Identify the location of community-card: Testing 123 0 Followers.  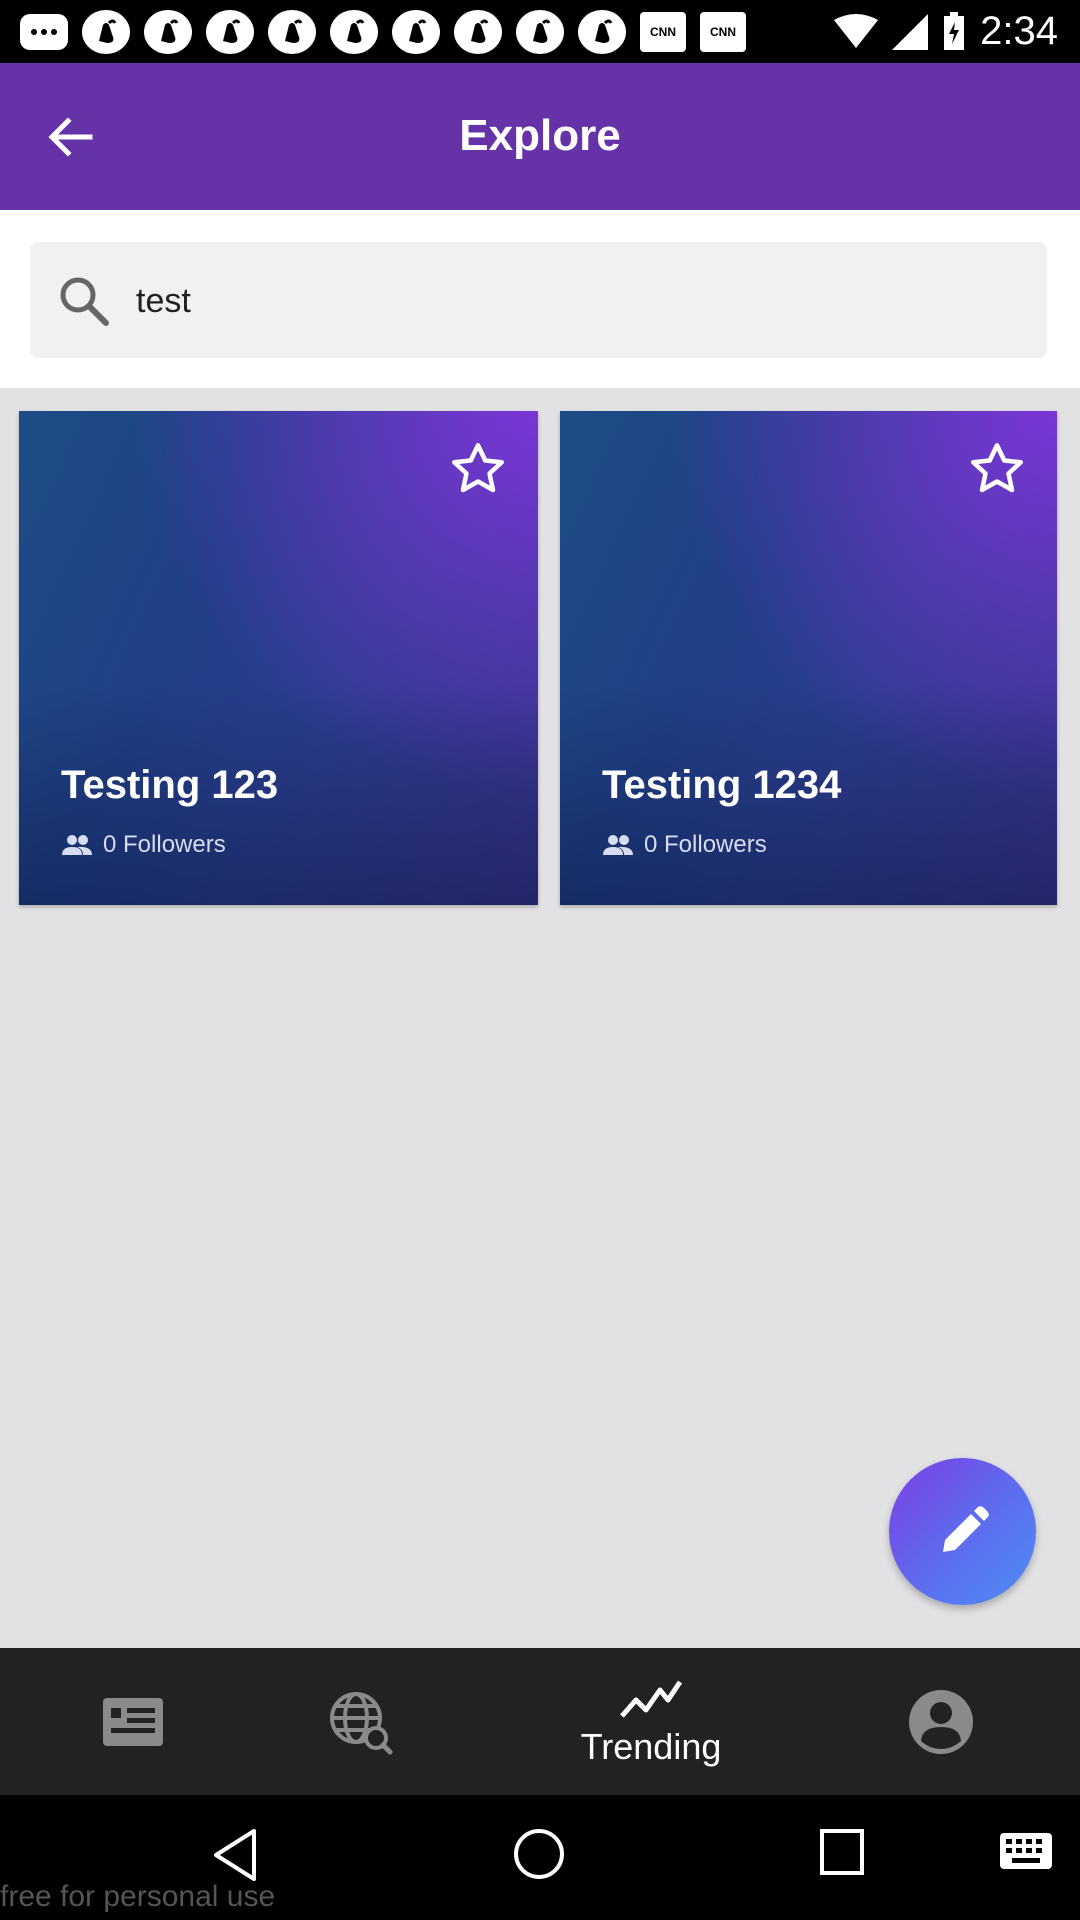
(278, 658).